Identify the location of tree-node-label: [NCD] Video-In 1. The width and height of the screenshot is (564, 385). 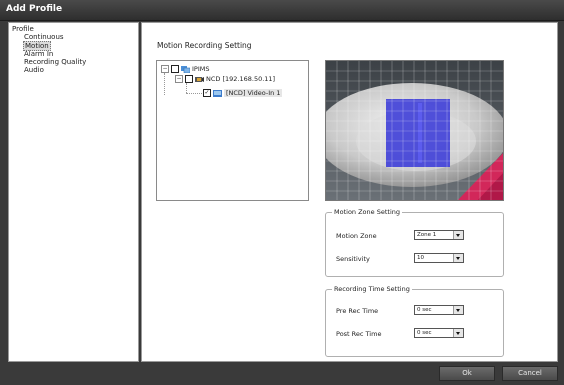
(253, 93).